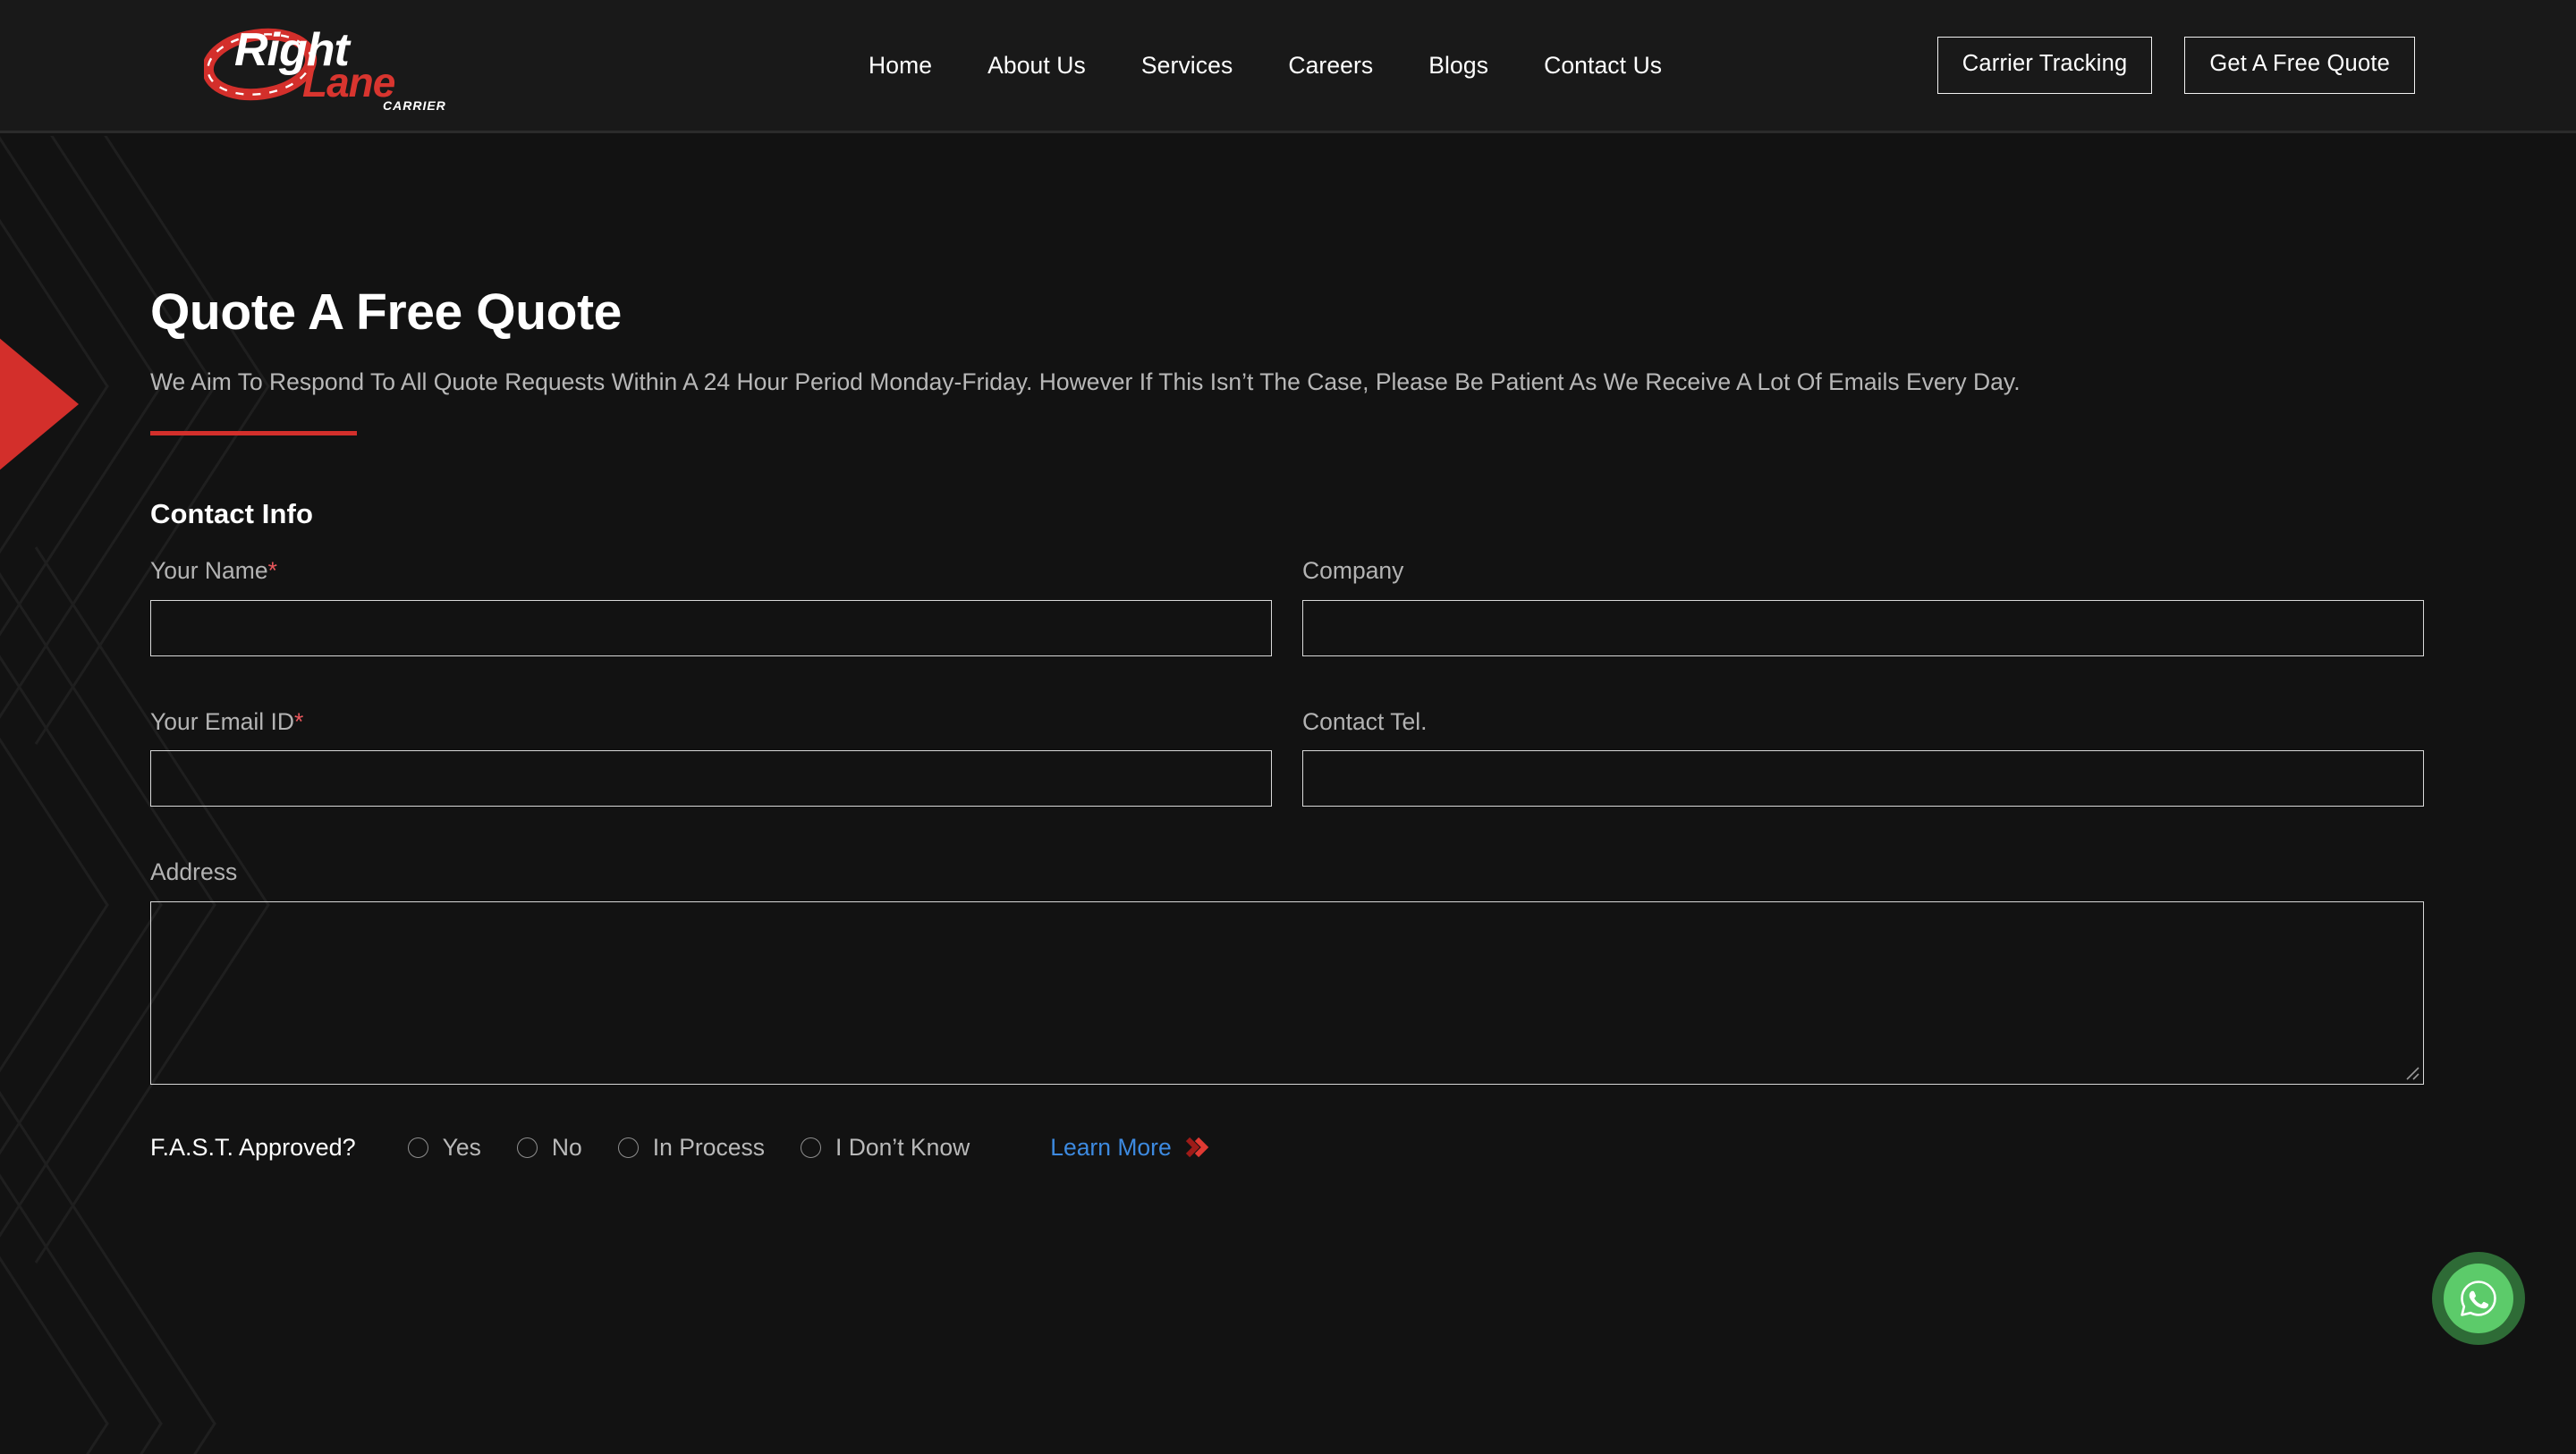  What do you see at coordinates (902, 1147) in the screenshot?
I see `radio-label-i-dont-know: I Don’t Know` at bounding box center [902, 1147].